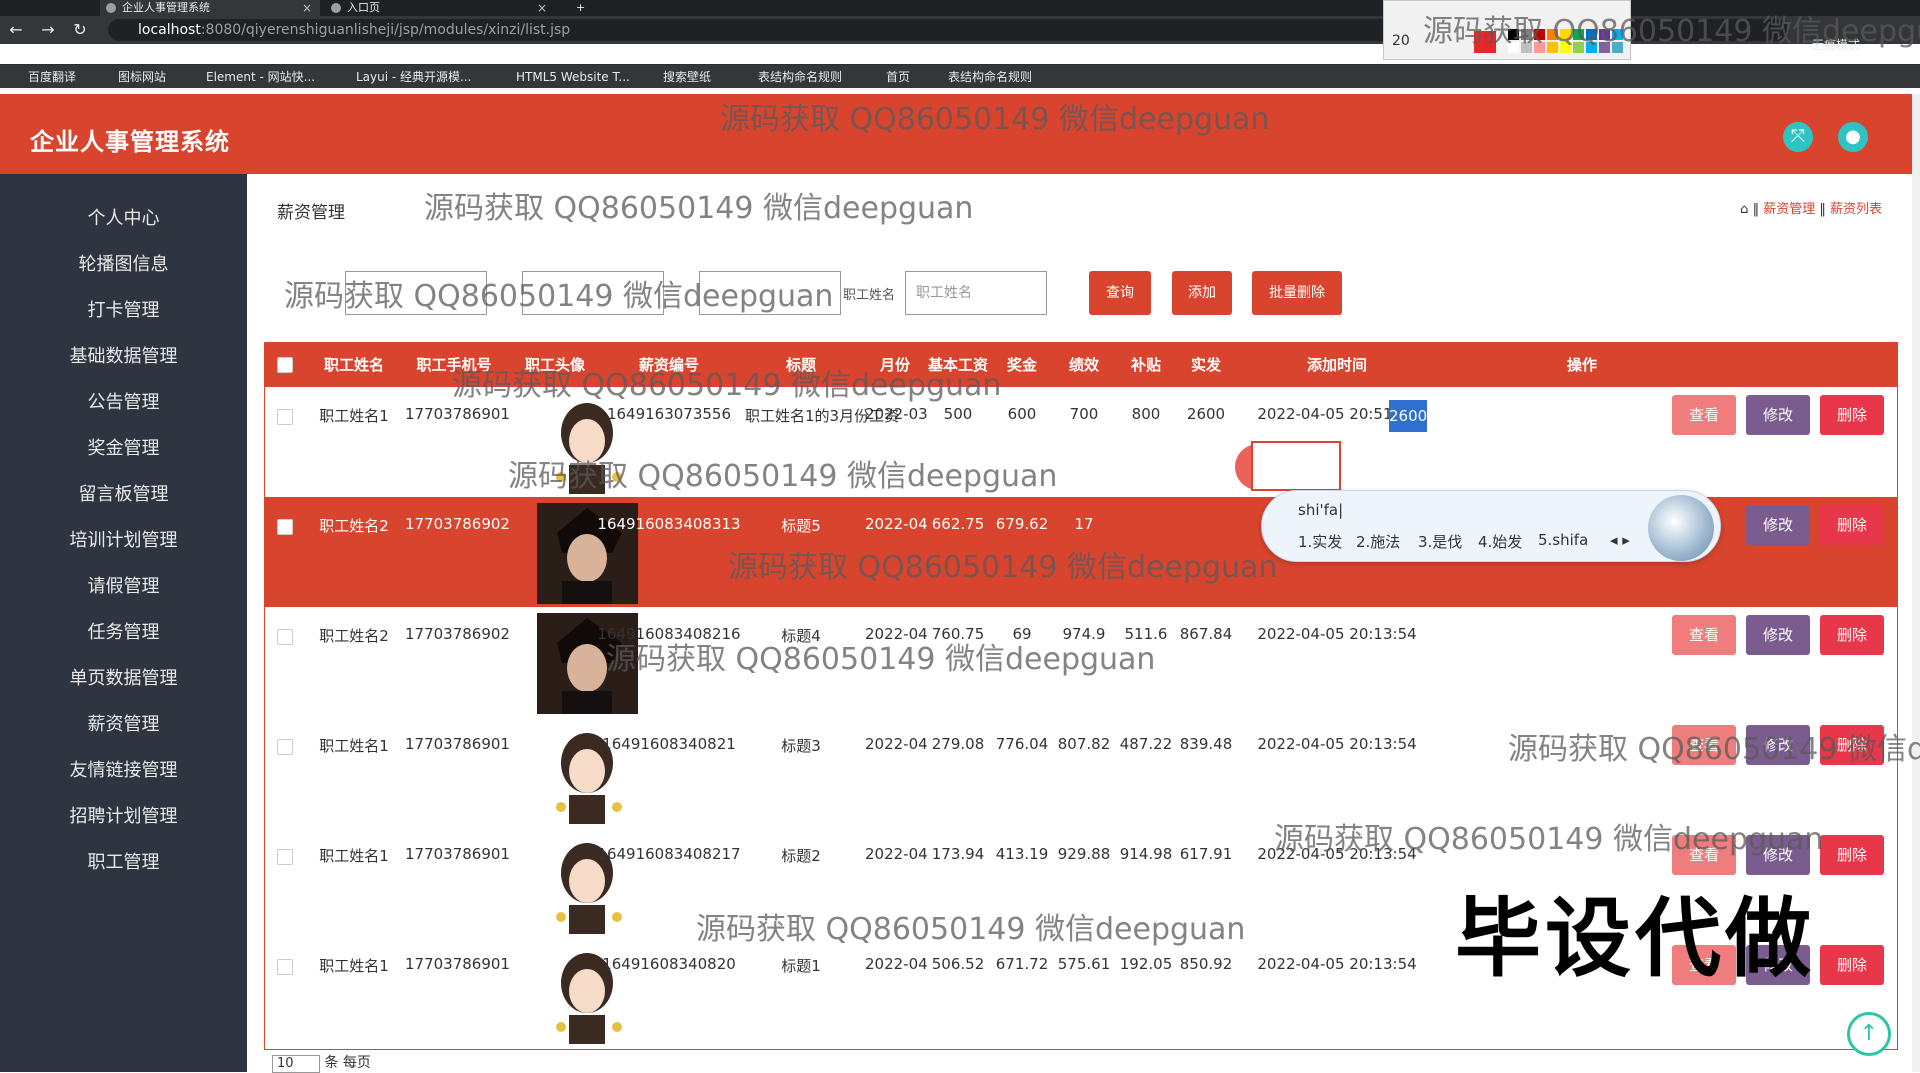  I want to click on user-icon: ●, so click(1853, 137).